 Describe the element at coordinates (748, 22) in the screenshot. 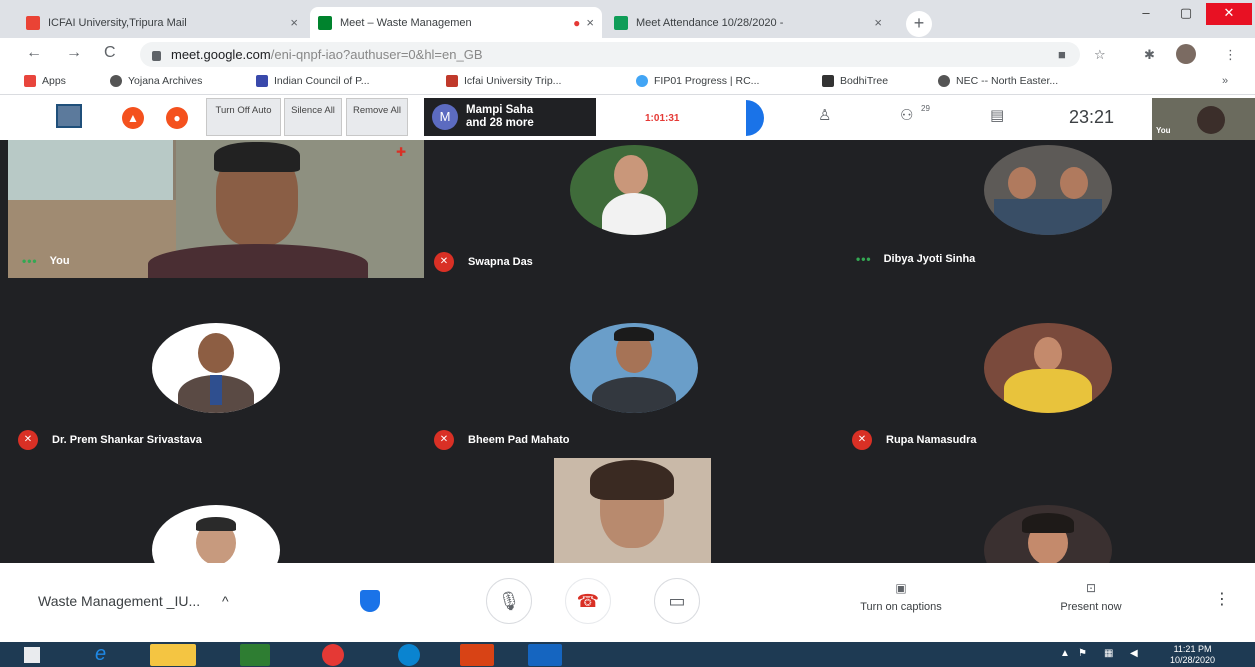

I see `tab-meet-attendance: Meet Attendance 10/28/2020 - ×` at that location.